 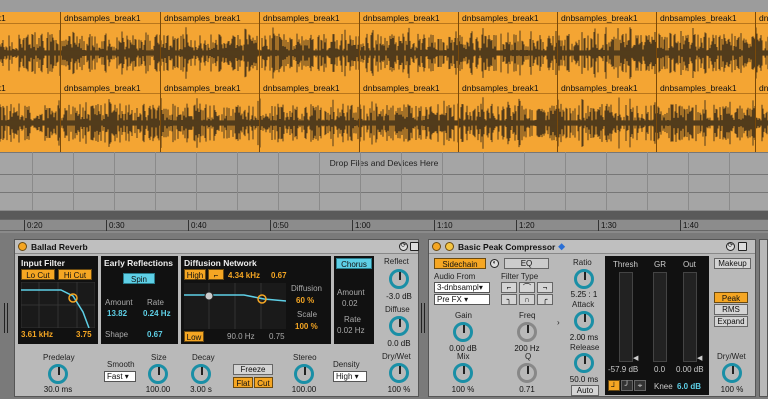 What do you see at coordinates (463, 332) in the screenshot?
I see `gain-knob` at bounding box center [463, 332].